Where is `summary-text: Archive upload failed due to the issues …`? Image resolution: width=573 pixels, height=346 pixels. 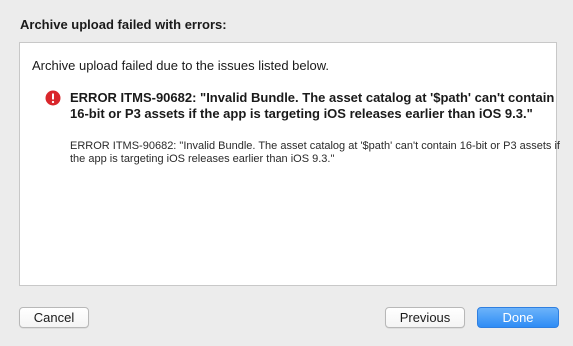 summary-text: Archive upload failed due to the issues … is located at coordinates (181, 65).